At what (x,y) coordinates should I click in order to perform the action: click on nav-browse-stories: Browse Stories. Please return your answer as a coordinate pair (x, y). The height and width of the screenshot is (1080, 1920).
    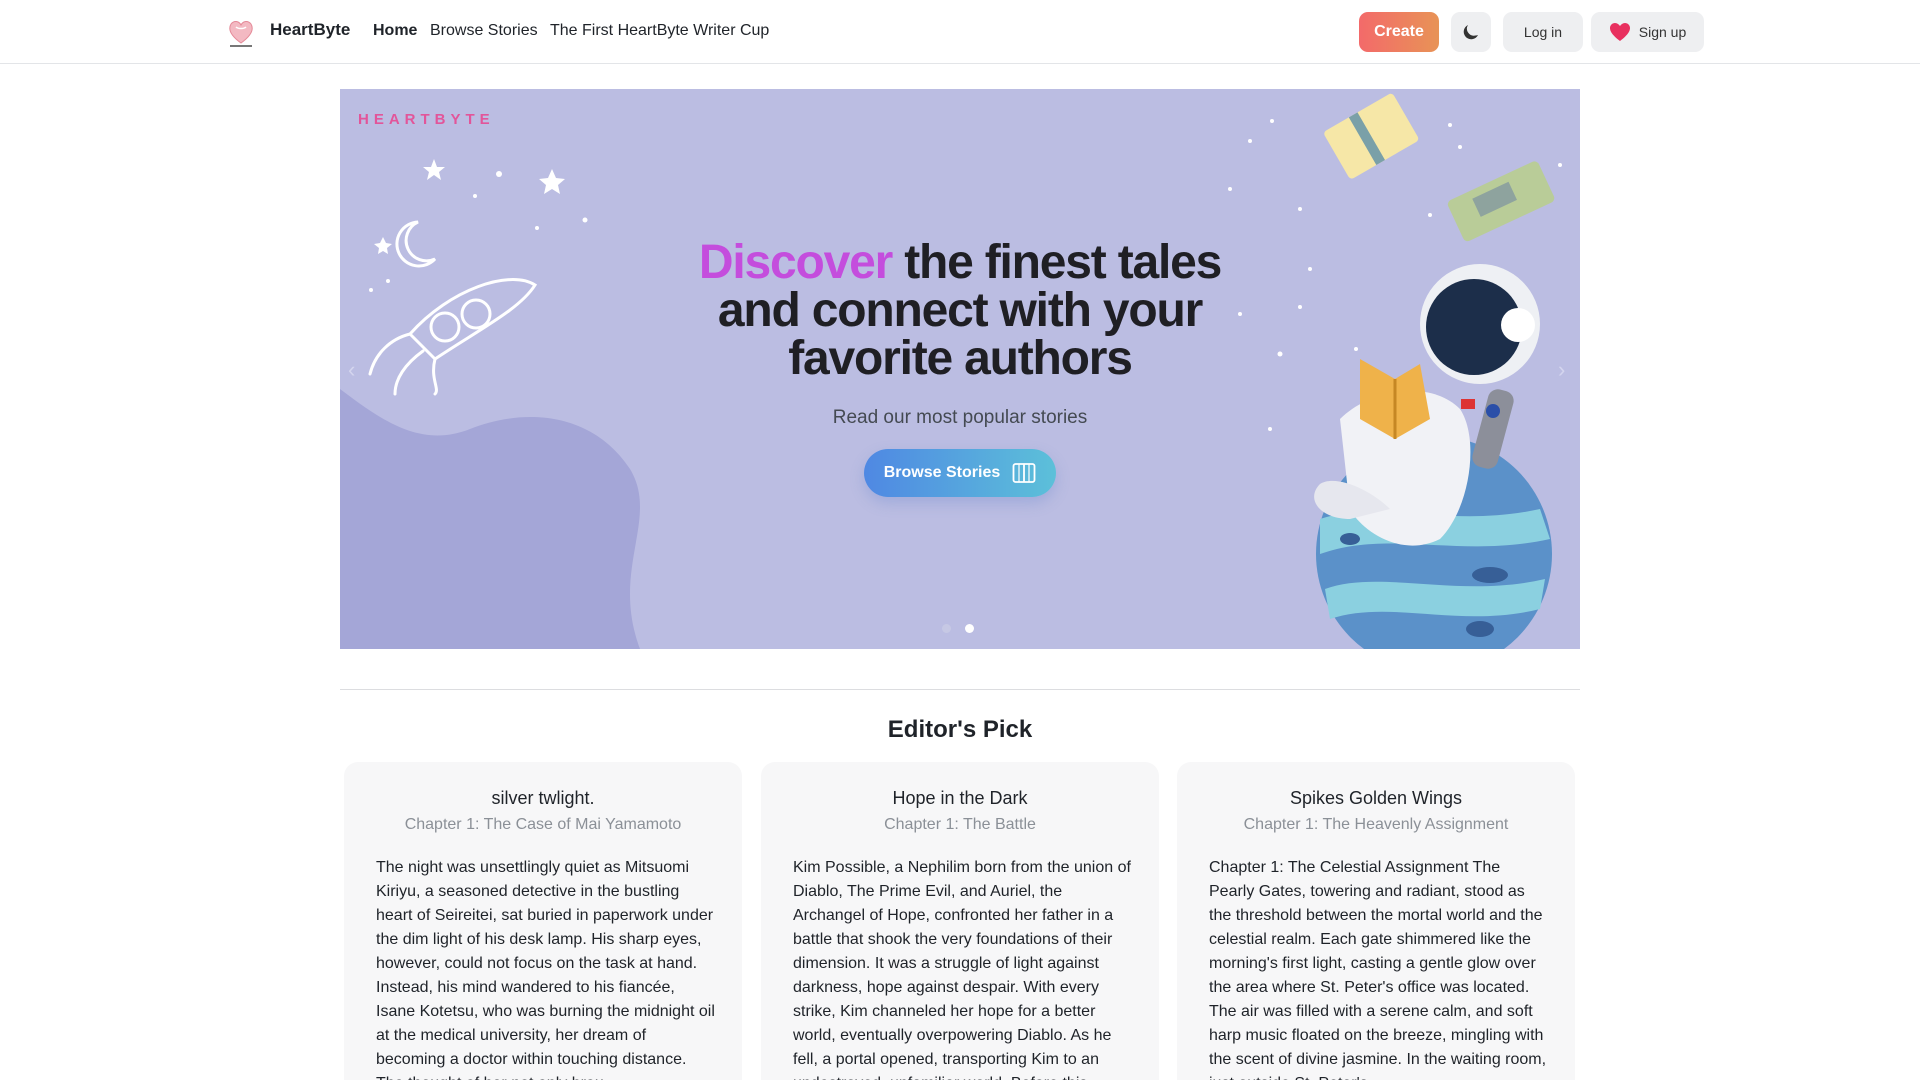
    Looking at the image, I should click on (484, 31).